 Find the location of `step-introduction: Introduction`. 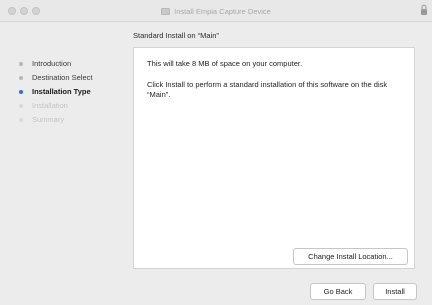

step-introduction: Introduction is located at coordinates (74, 64).